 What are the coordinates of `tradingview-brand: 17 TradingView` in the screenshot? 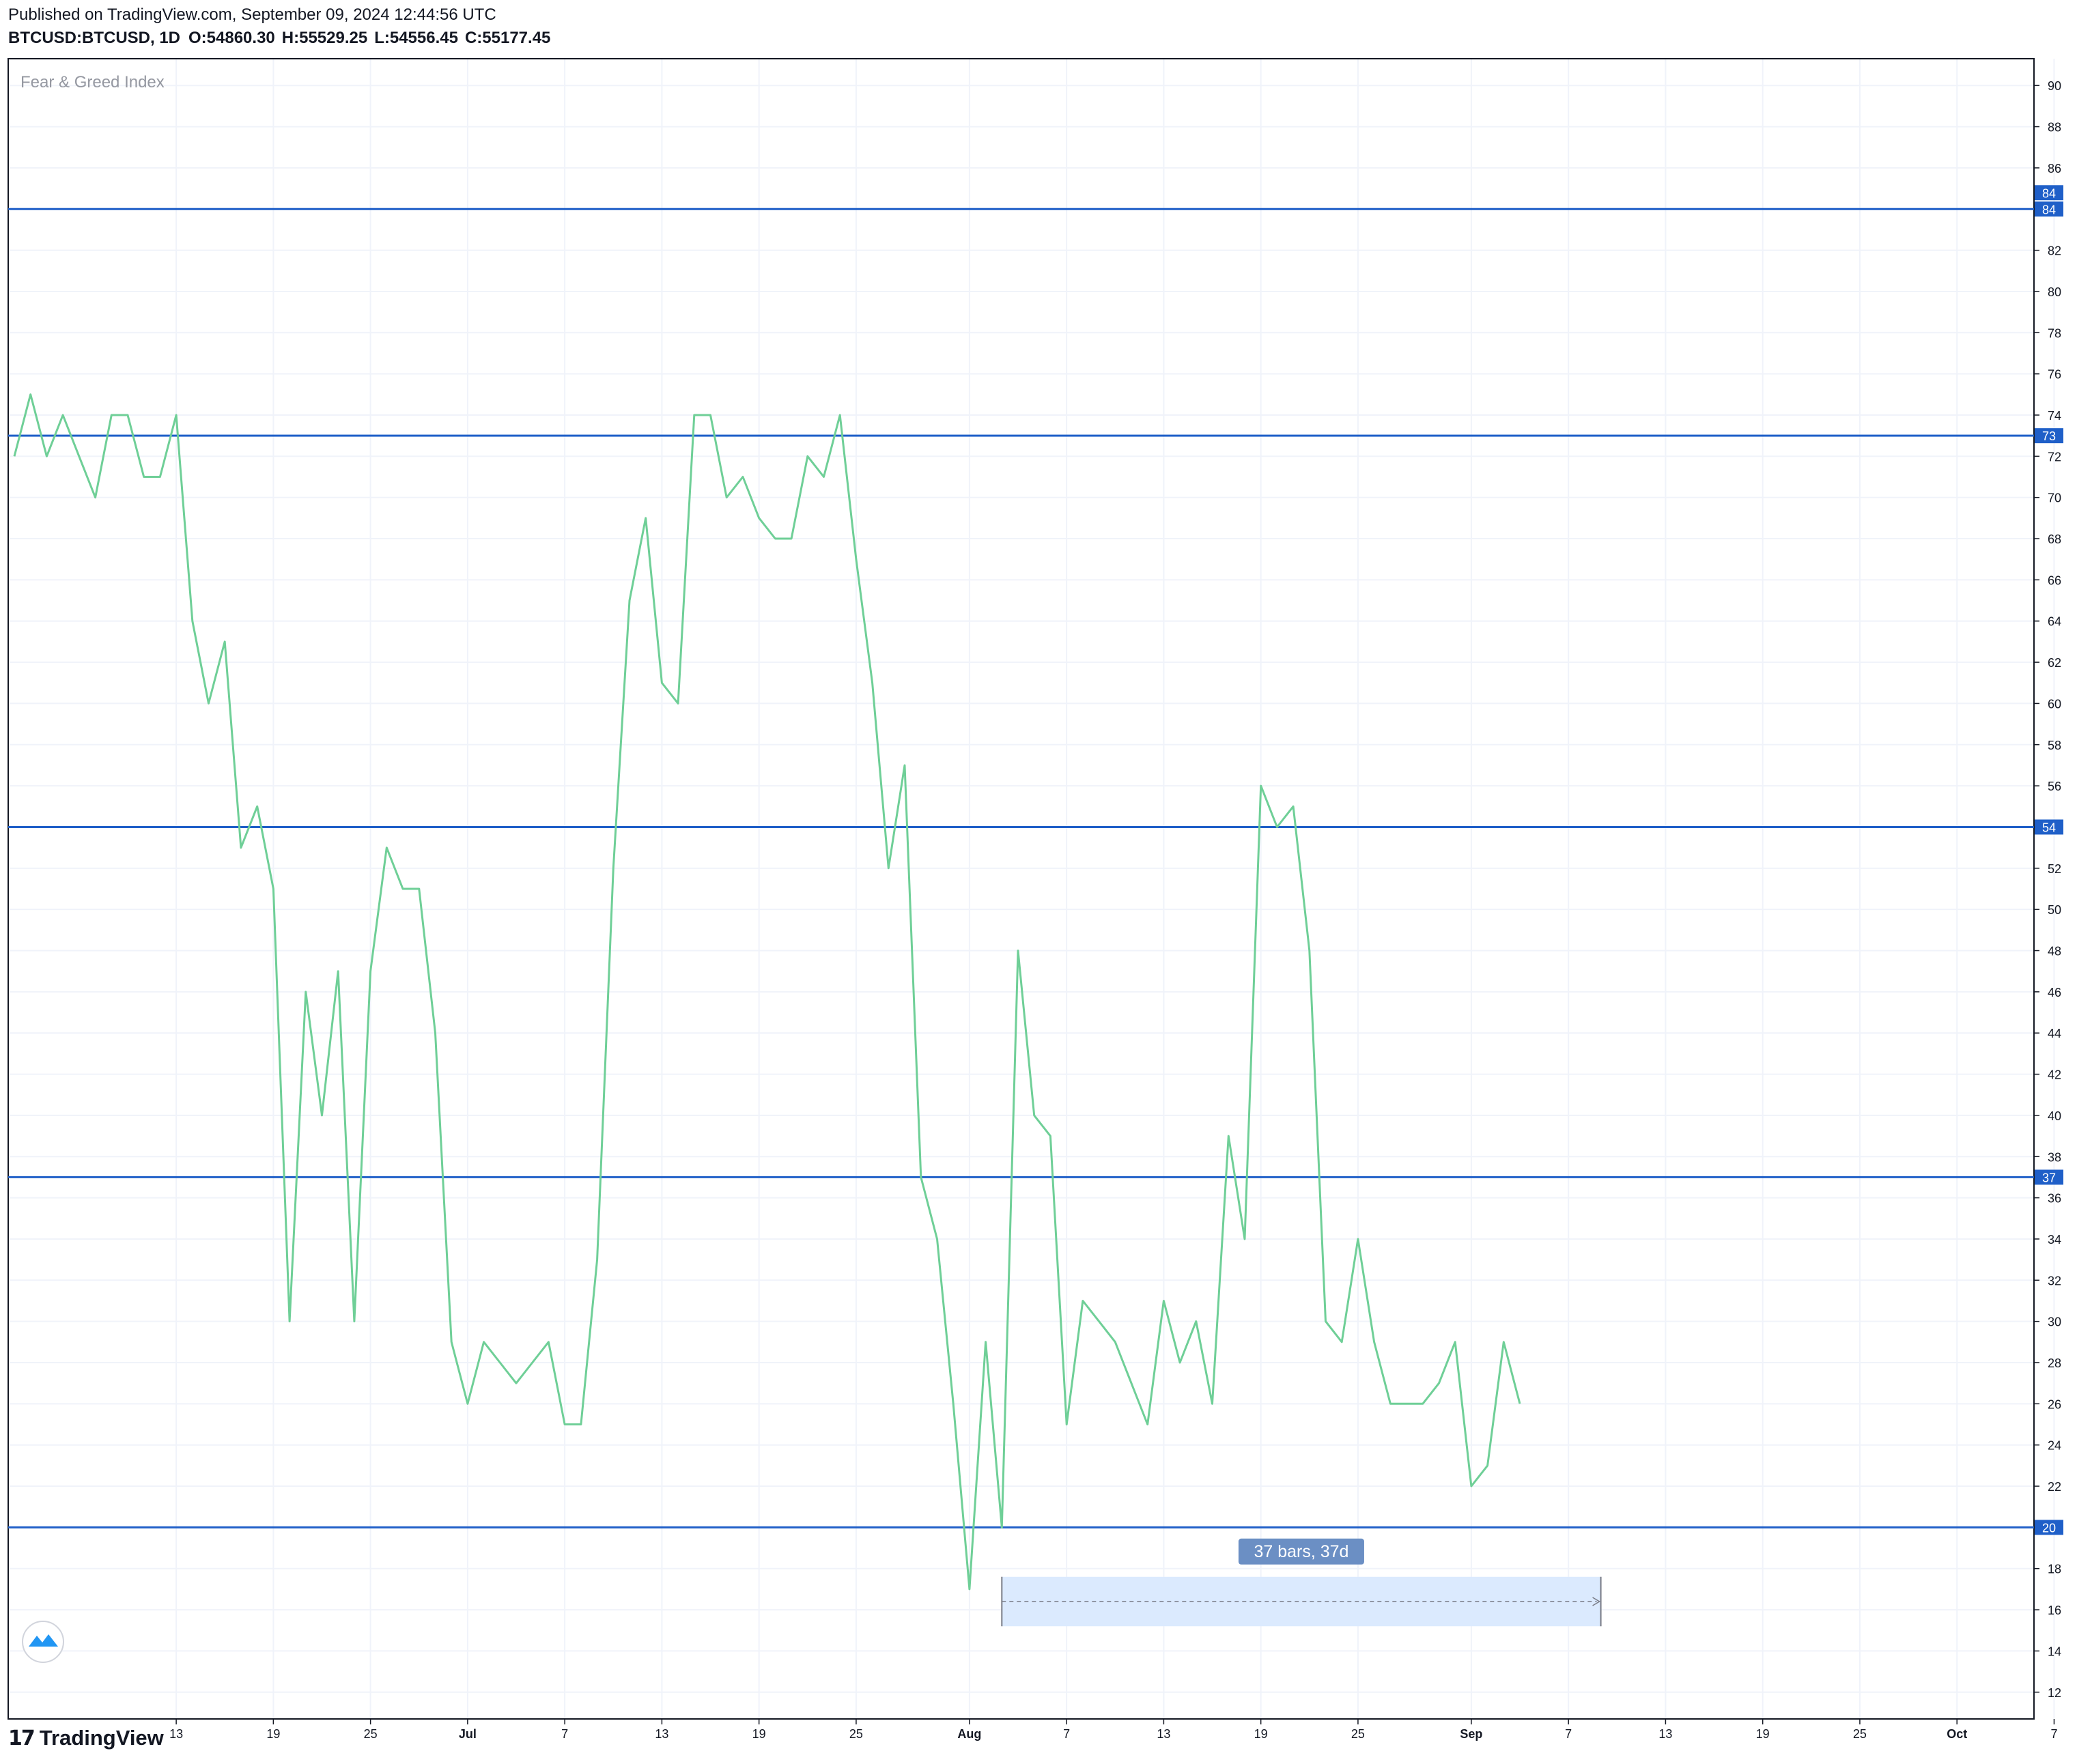 It's located at (86, 1738).